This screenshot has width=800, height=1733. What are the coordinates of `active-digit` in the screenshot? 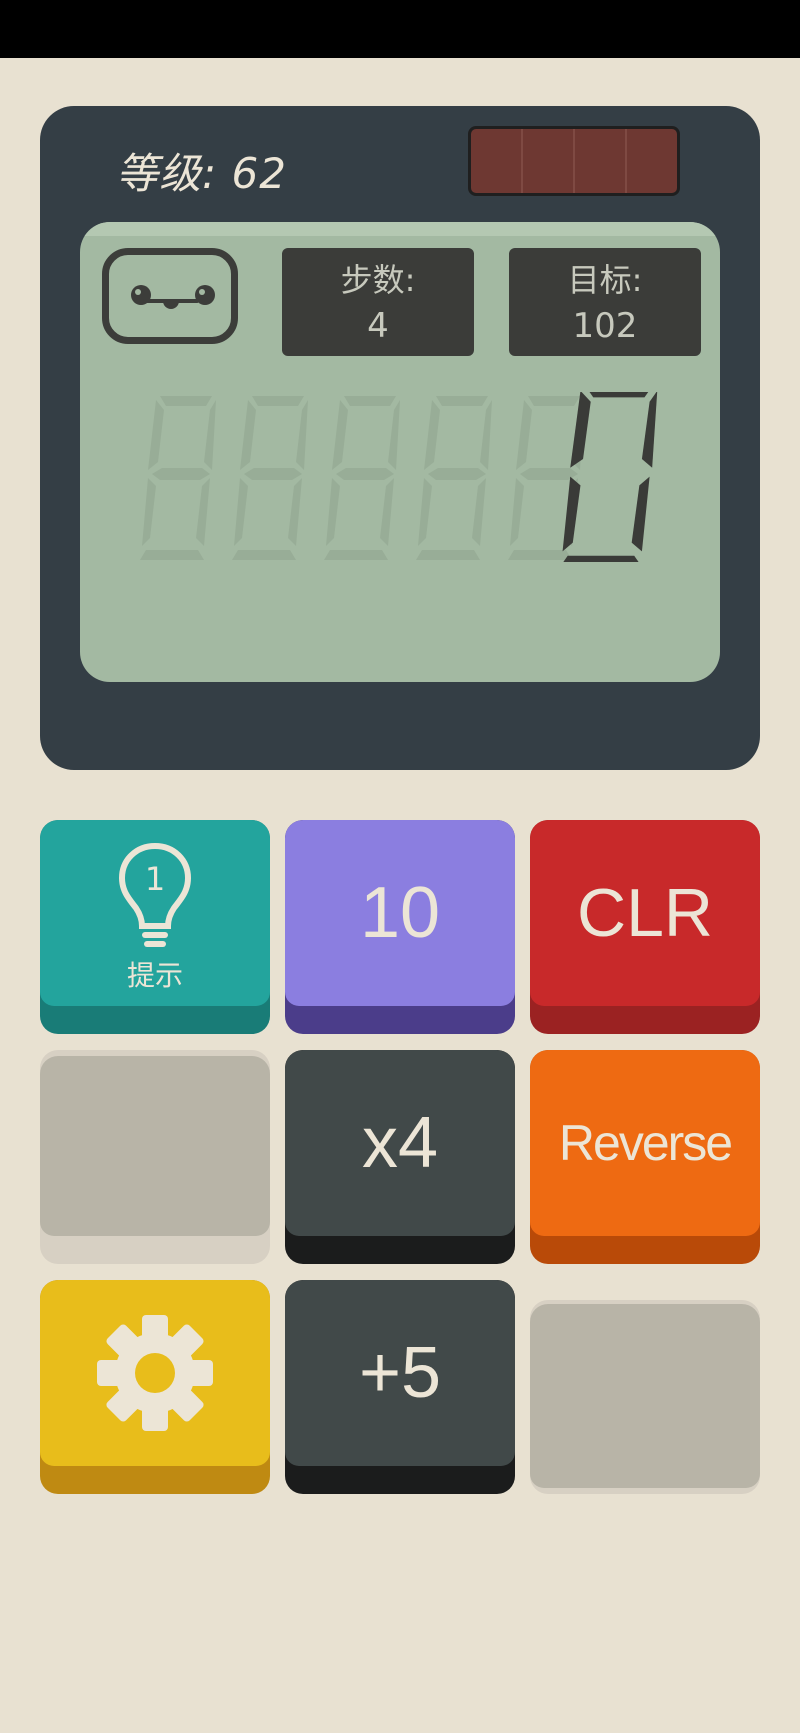 It's located at (610, 477).